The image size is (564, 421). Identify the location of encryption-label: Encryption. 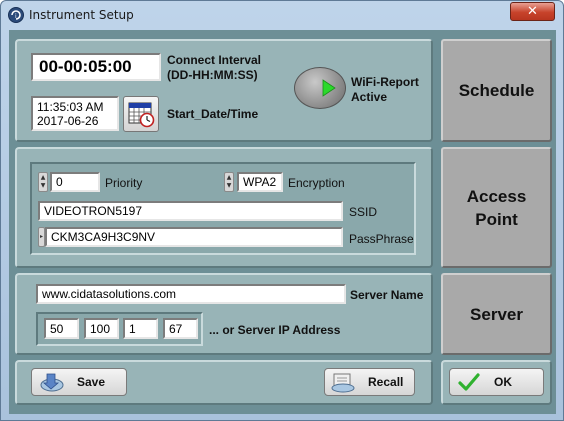
(316, 183).